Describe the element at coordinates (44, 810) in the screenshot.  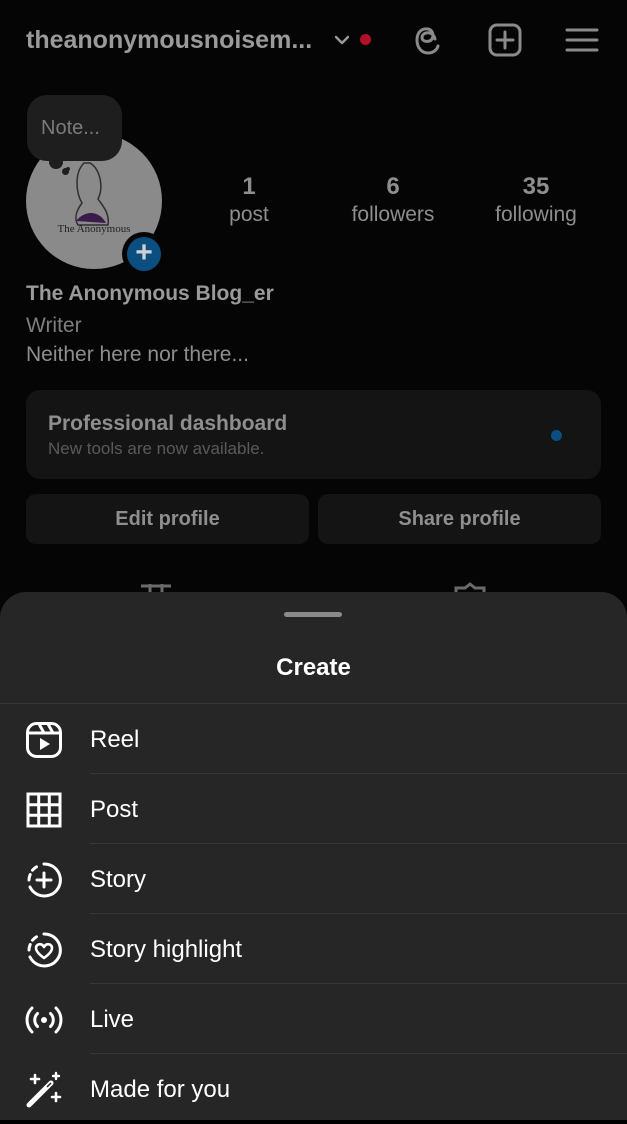
I see `grid-icon` at that location.